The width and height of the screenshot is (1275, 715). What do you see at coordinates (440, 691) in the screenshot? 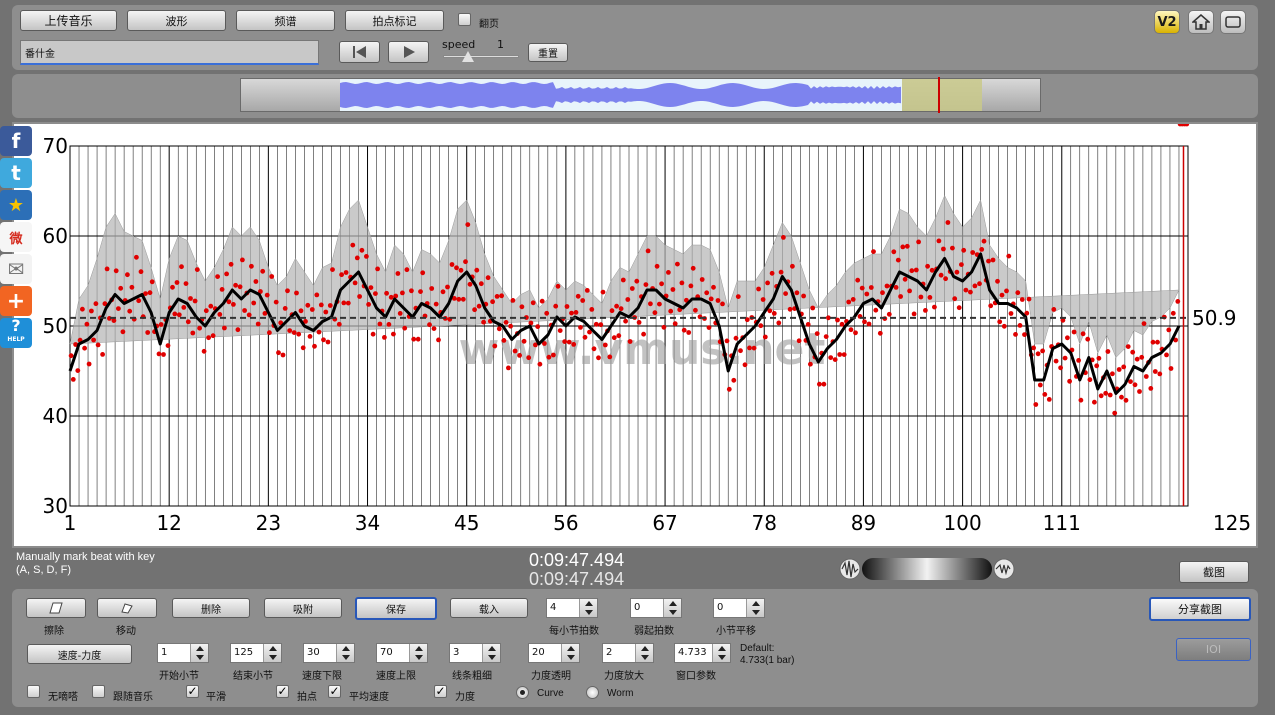
I see `dynamics-checkbox: ✓` at bounding box center [440, 691].